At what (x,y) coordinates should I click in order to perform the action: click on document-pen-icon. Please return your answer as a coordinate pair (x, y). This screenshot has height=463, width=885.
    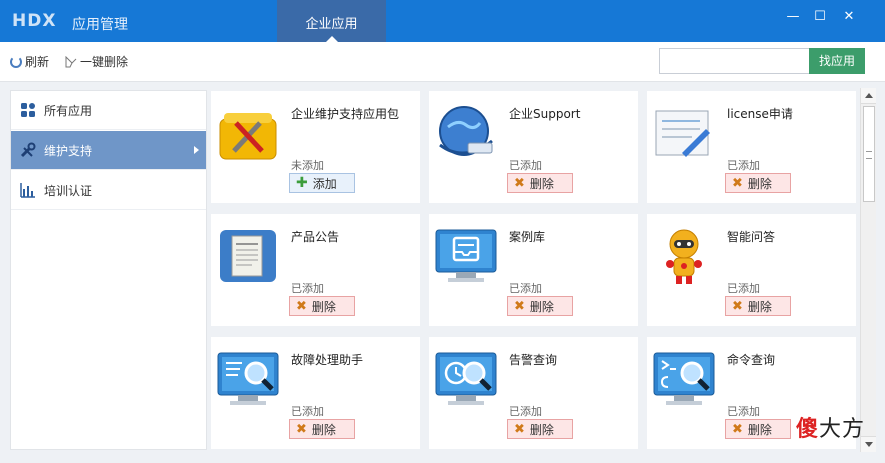
    Looking at the image, I should click on (682, 133).